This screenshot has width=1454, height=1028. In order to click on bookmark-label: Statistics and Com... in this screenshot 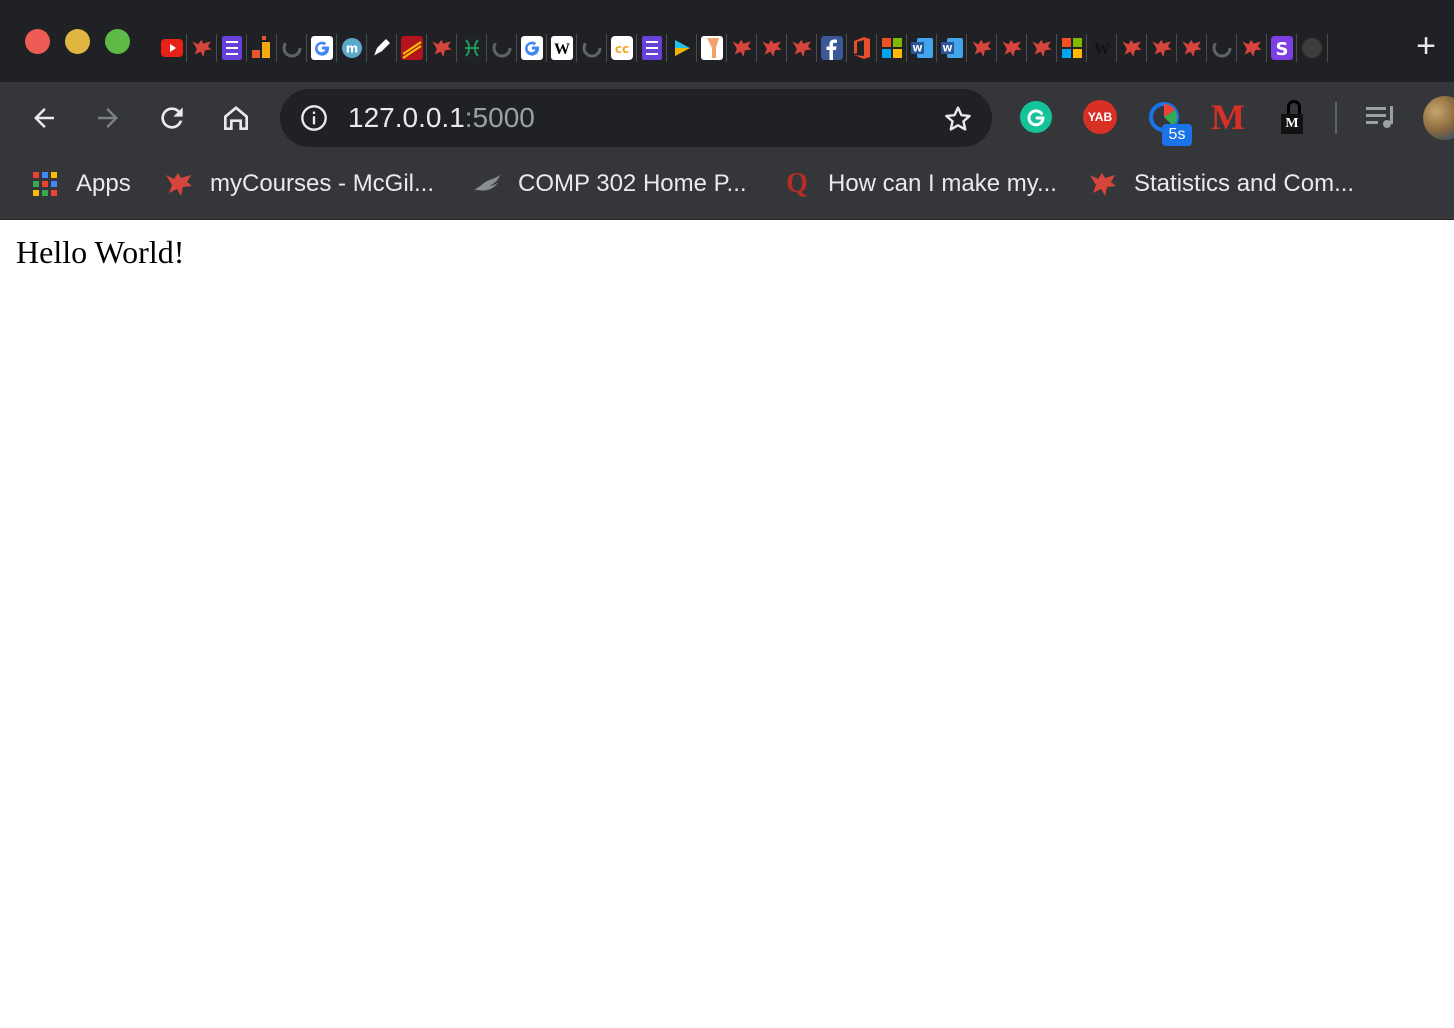, I will do `click(1244, 183)`.